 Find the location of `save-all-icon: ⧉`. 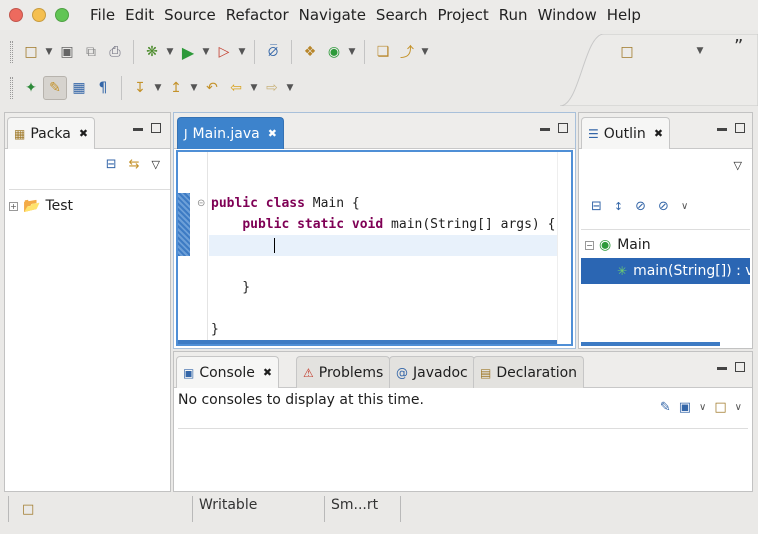

save-all-icon: ⧉ is located at coordinates (91, 52).